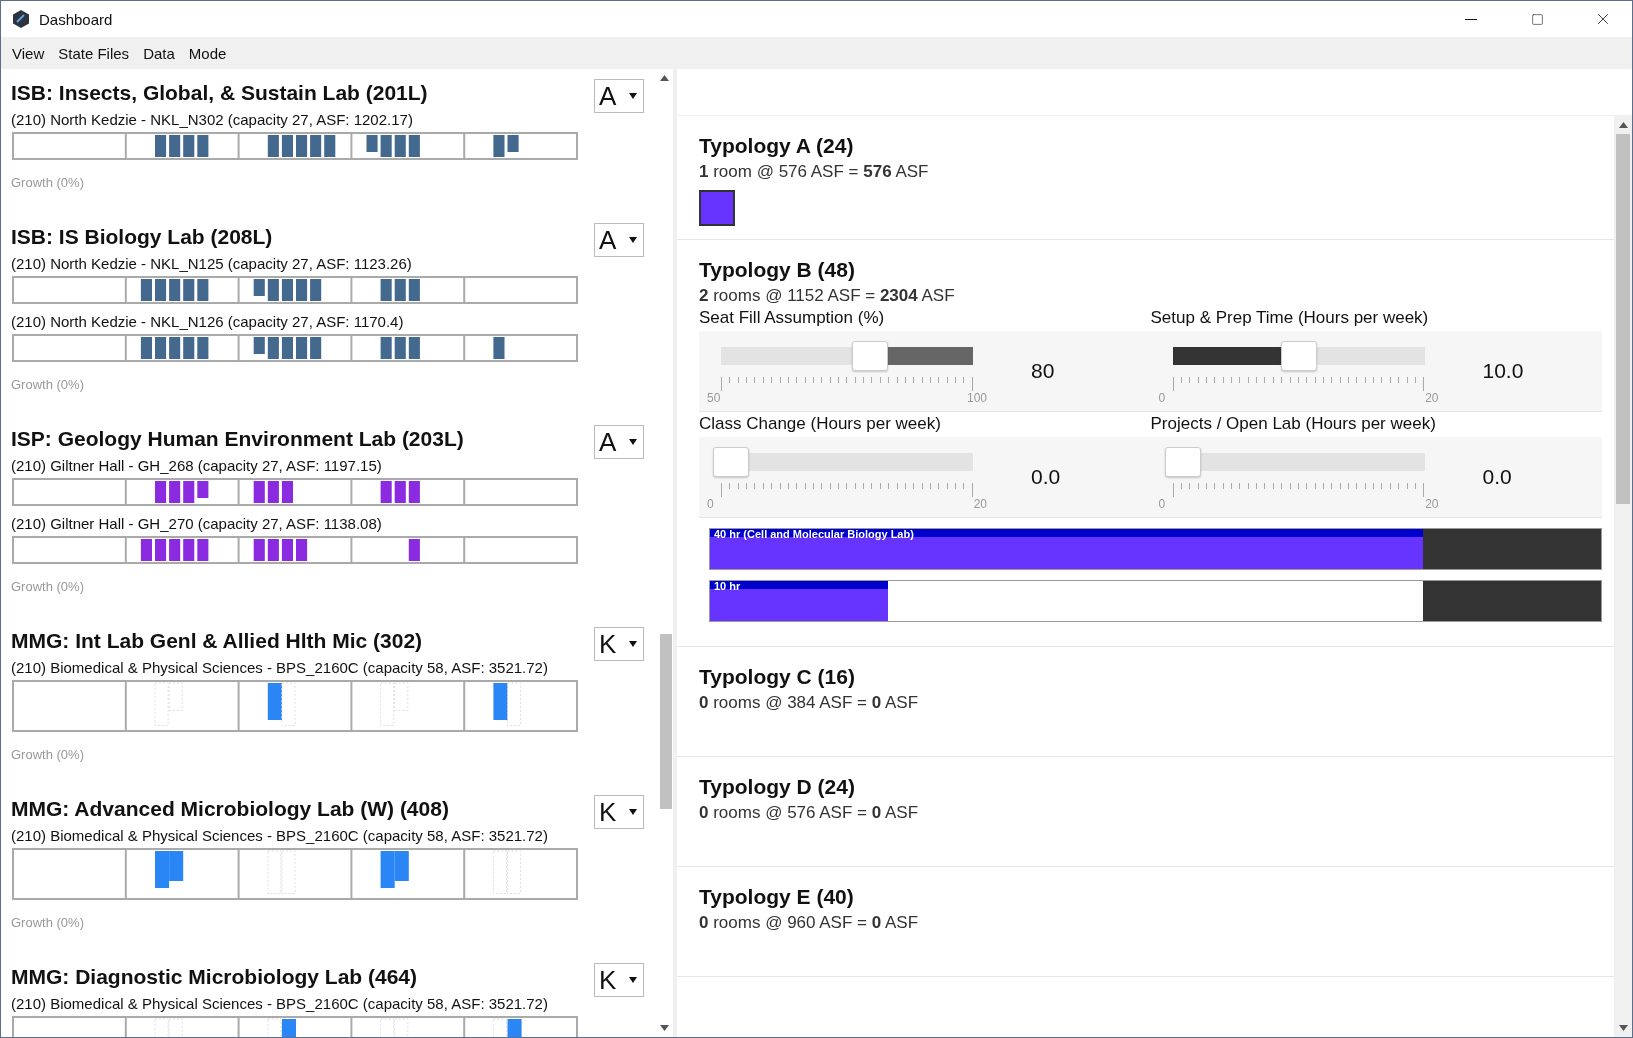 The height and width of the screenshot is (1038, 1633). I want to click on lab-title: MMG: Diagnostic Microbiology Lab (464), so click(215, 977).